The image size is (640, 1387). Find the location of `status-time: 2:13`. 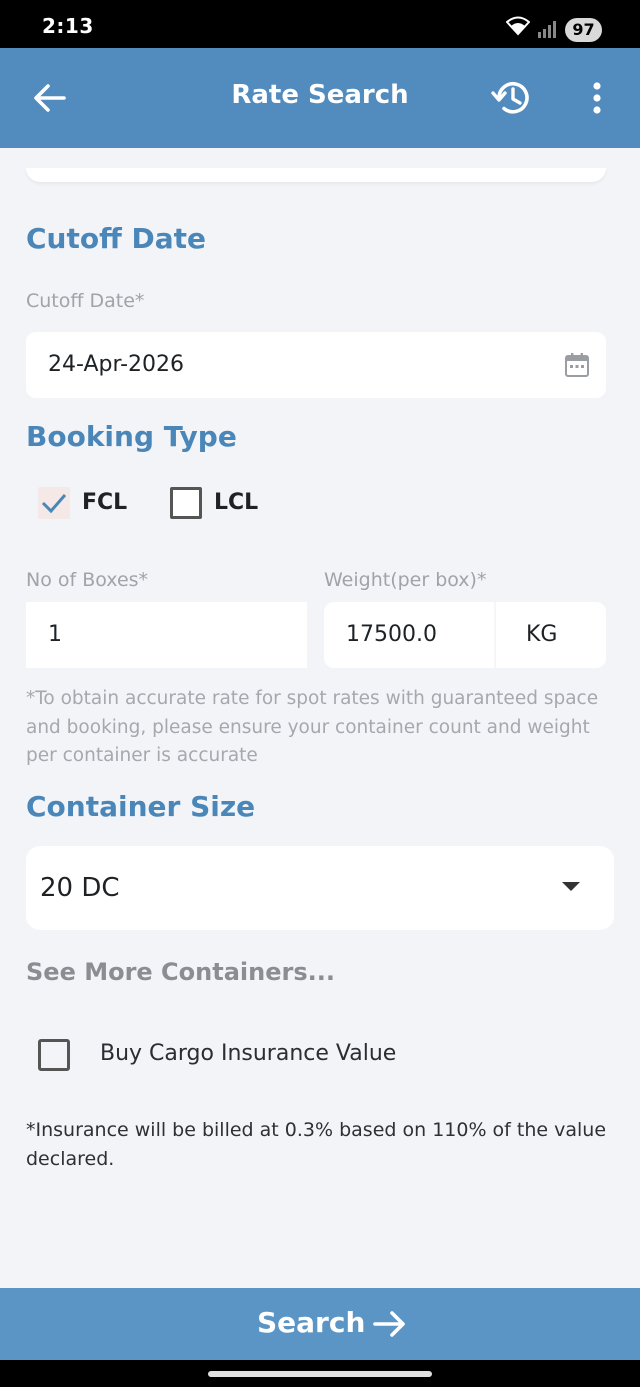

status-time: 2:13 is located at coordinates (68, 26).